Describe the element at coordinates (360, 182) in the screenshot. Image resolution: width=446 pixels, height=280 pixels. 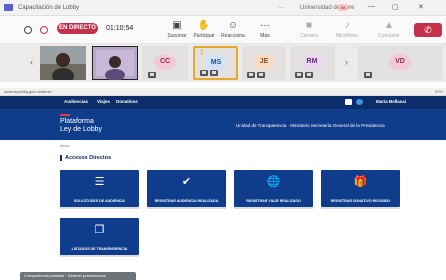
I see `gift-icon: 🎁` at that location.